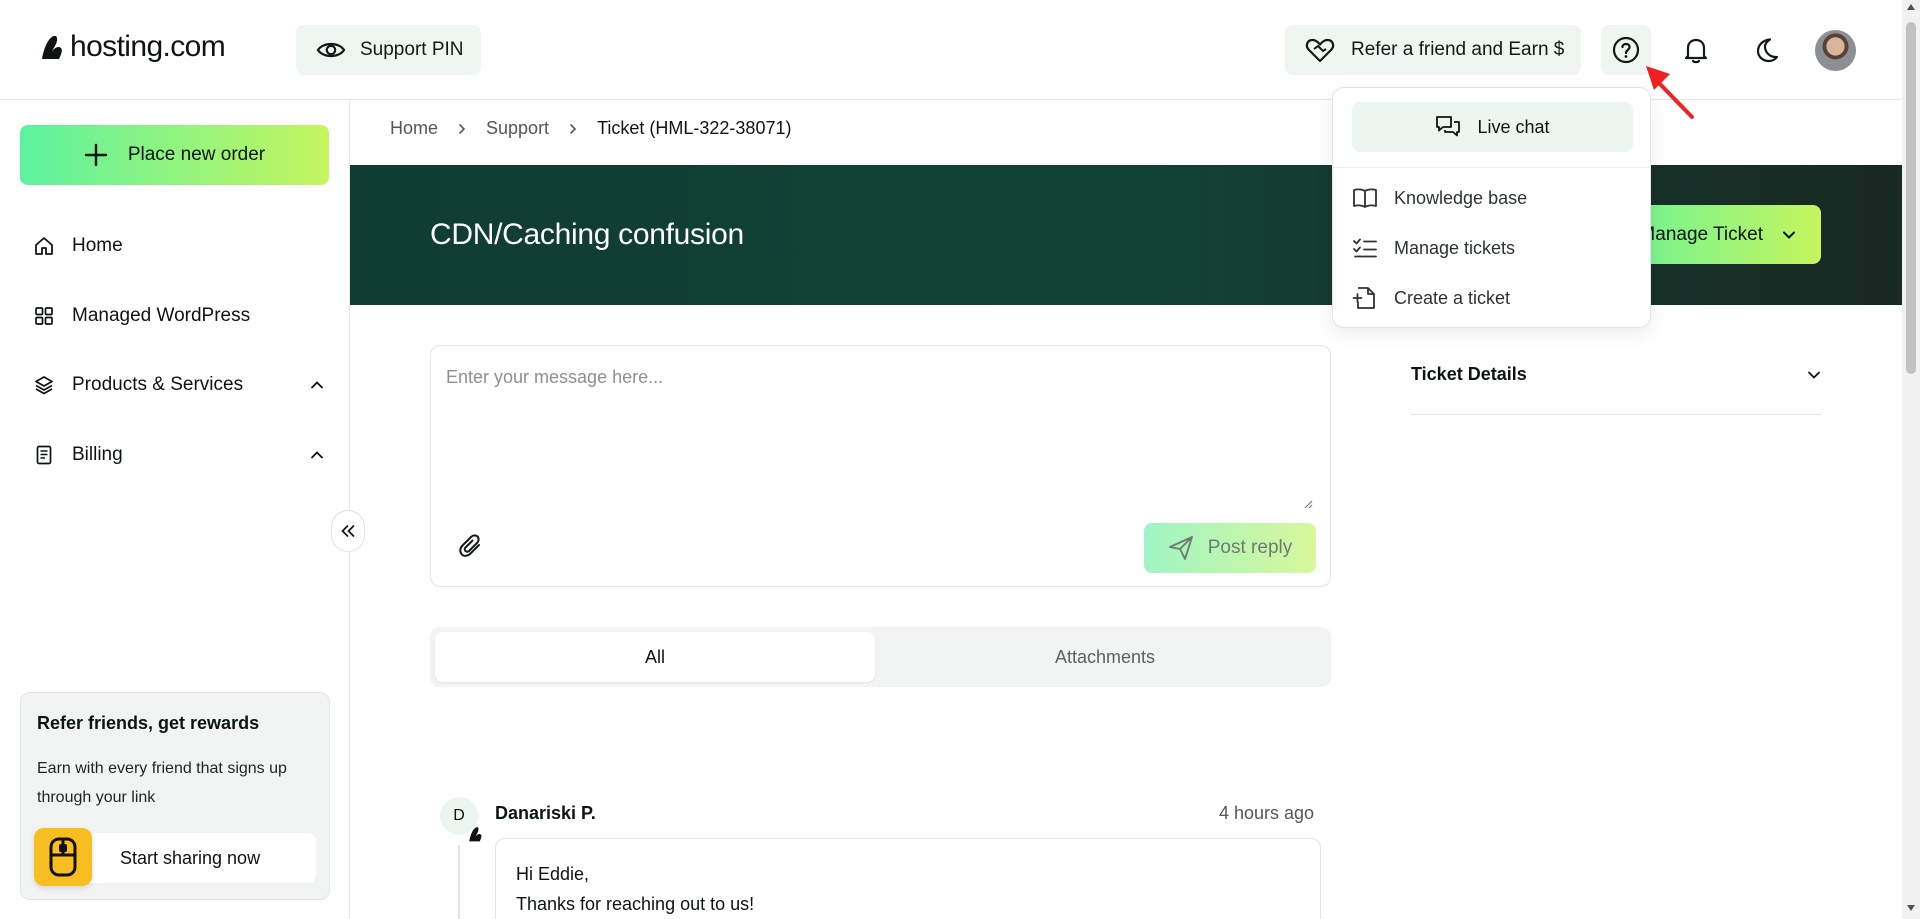 This screenshot has height=919, width=1920. What do you see at coordinates (1911, 908) in the screenshot?
I see `scroll-down-arrow-icon` at bounding box center [1911, 908].